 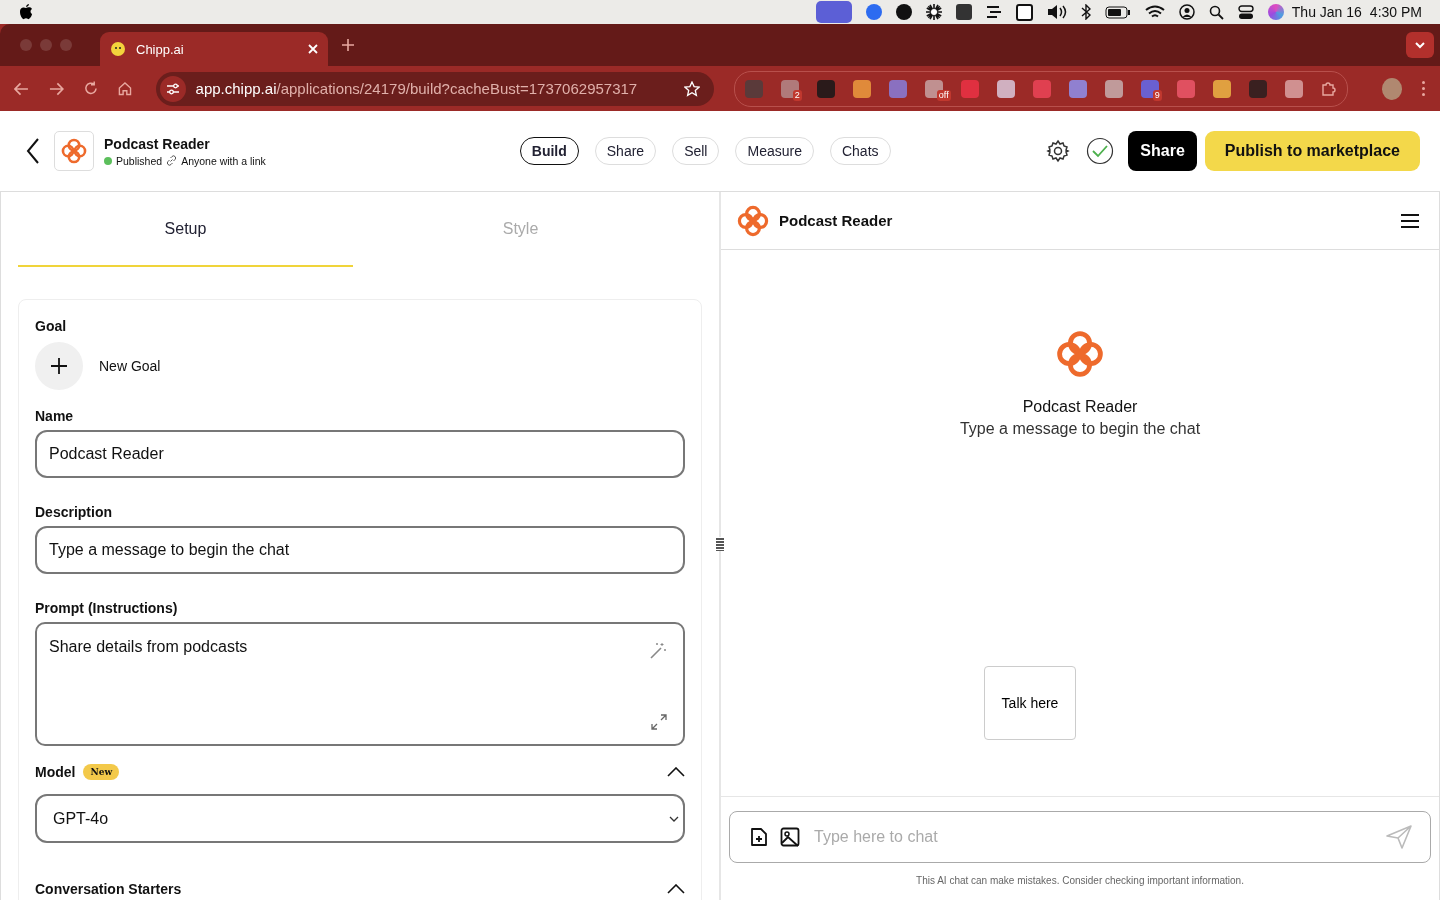 What do you see at coordinates (55, 772) in the screenshot?
I see `field-label: Model` at bounding box center [55, 772].